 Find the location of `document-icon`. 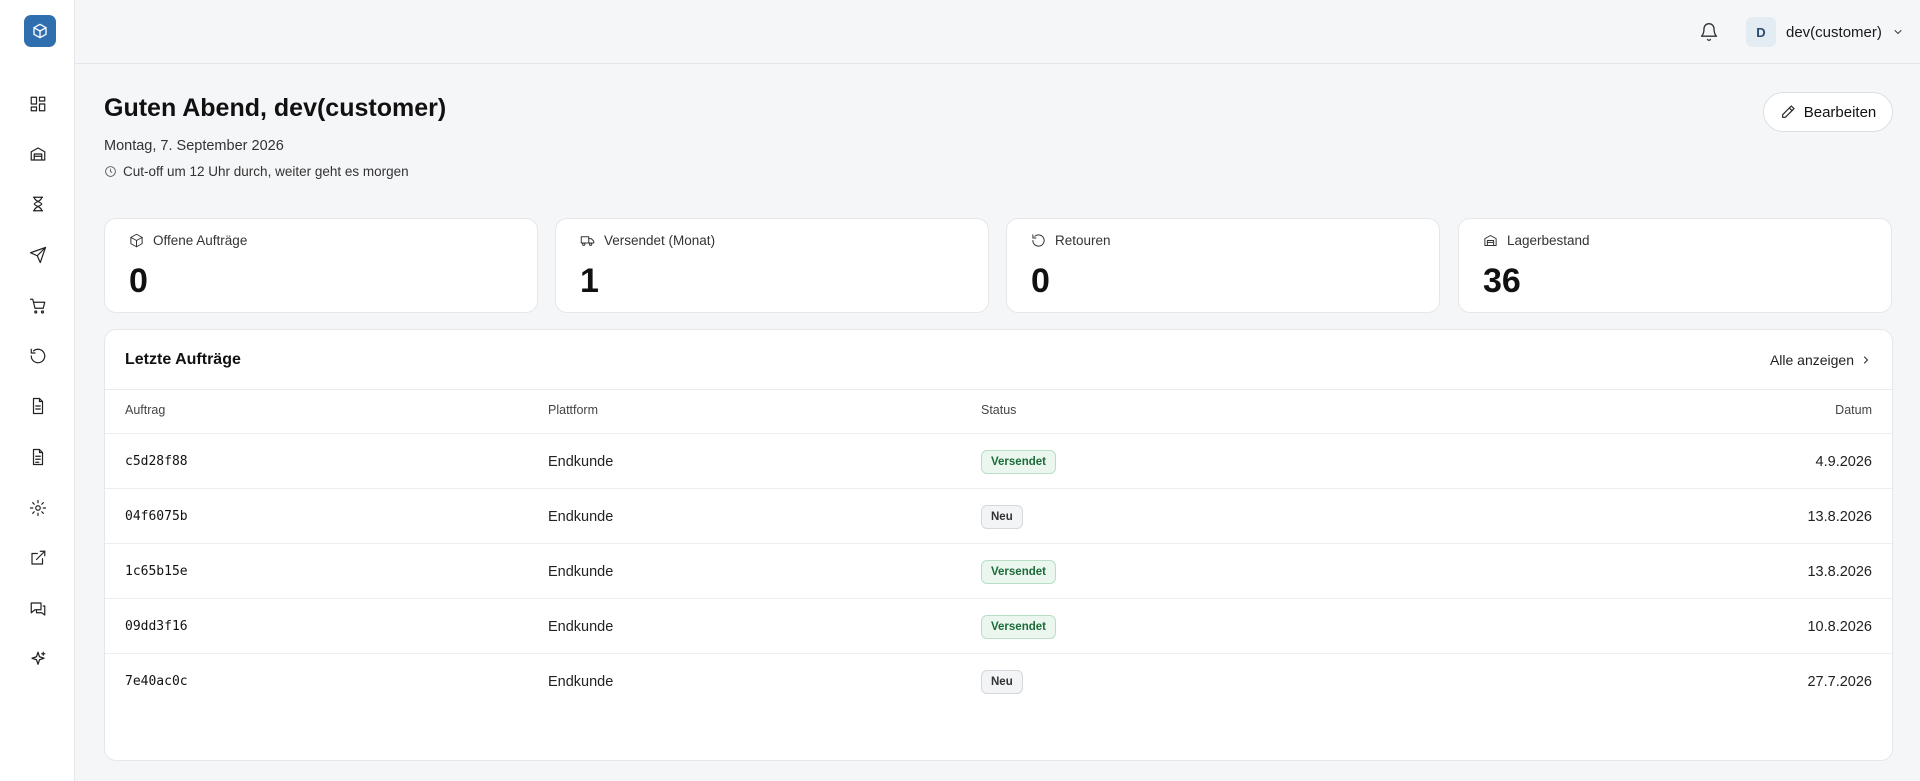

document-icon is located at coordinates (38, 406).